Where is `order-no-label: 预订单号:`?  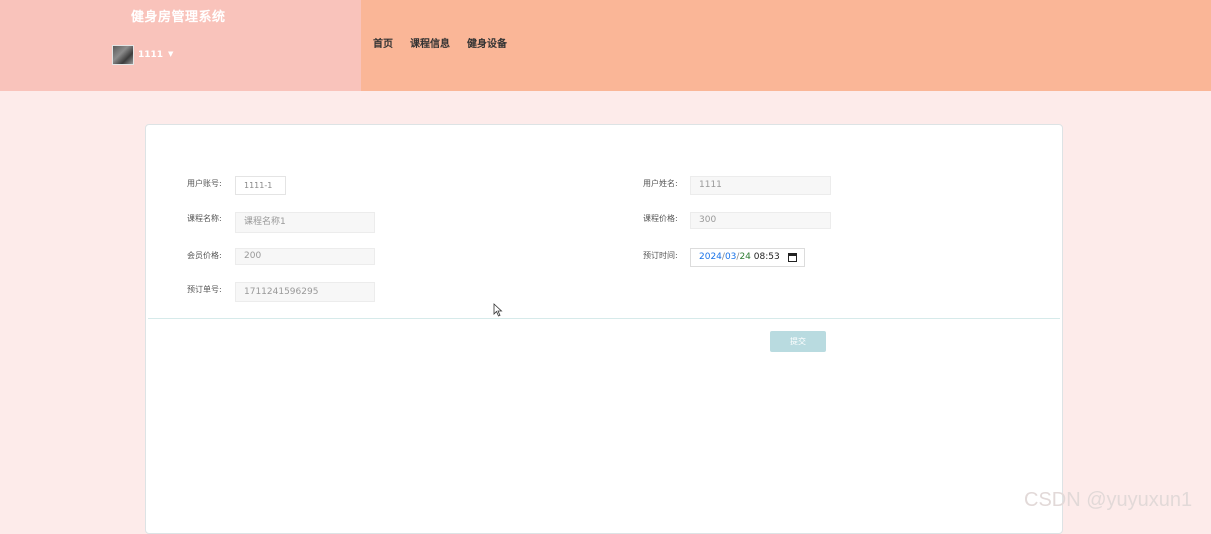 order-no-label: 预订单号: is located at coordinates (204, 289).